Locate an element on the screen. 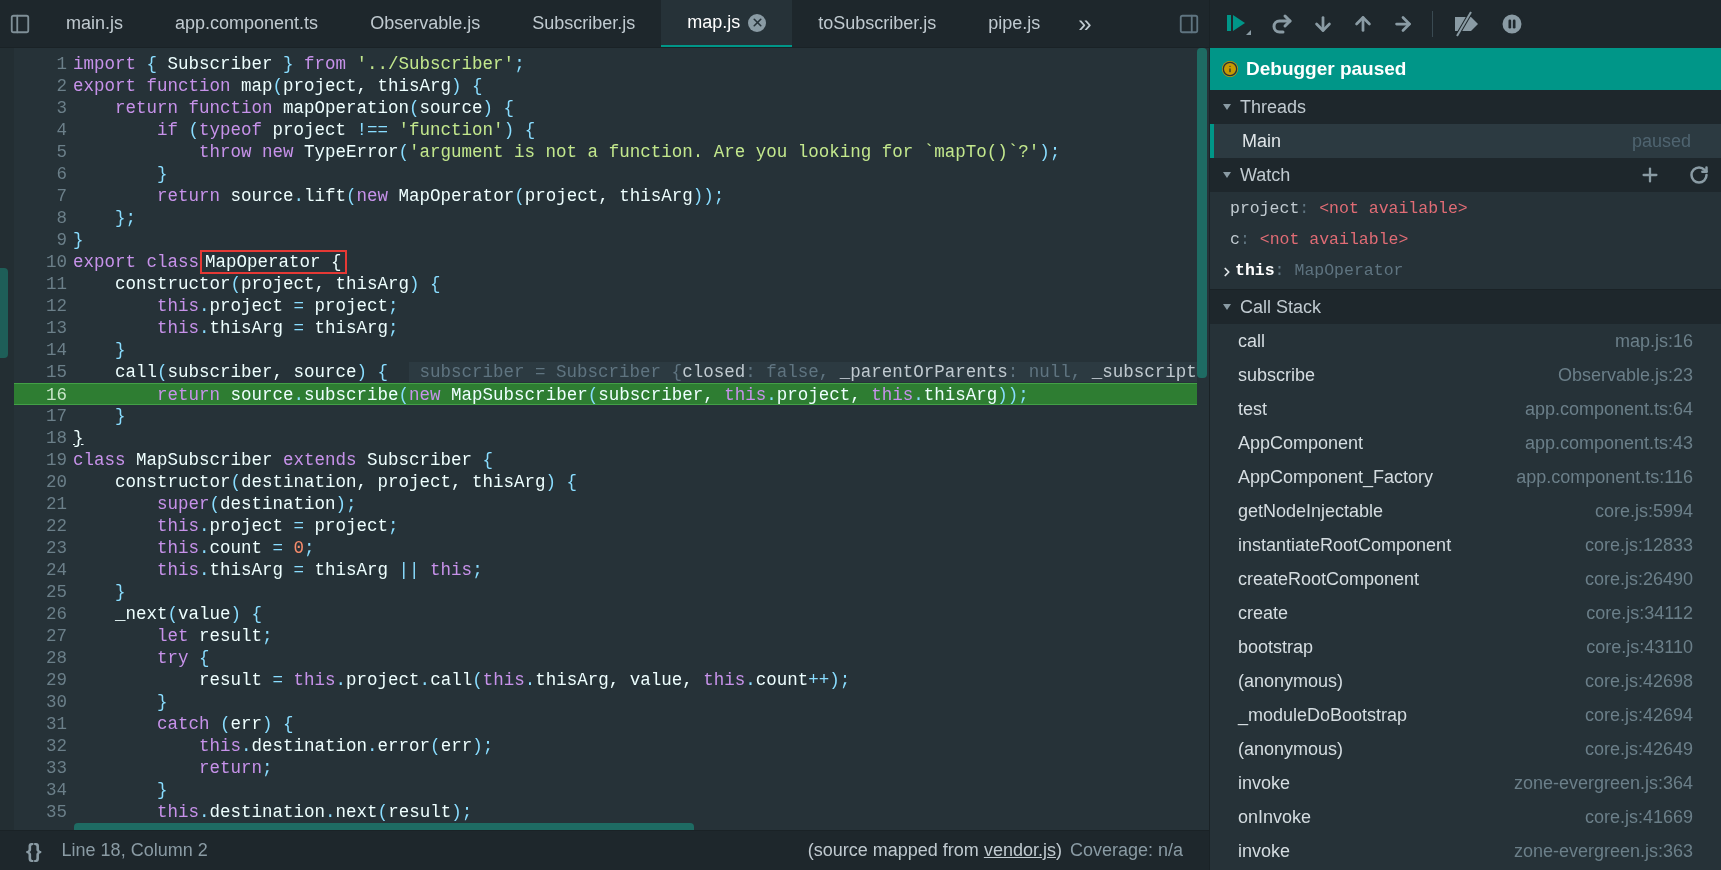  frame-name: createRootComponent is located at coordinates (1329, 579).